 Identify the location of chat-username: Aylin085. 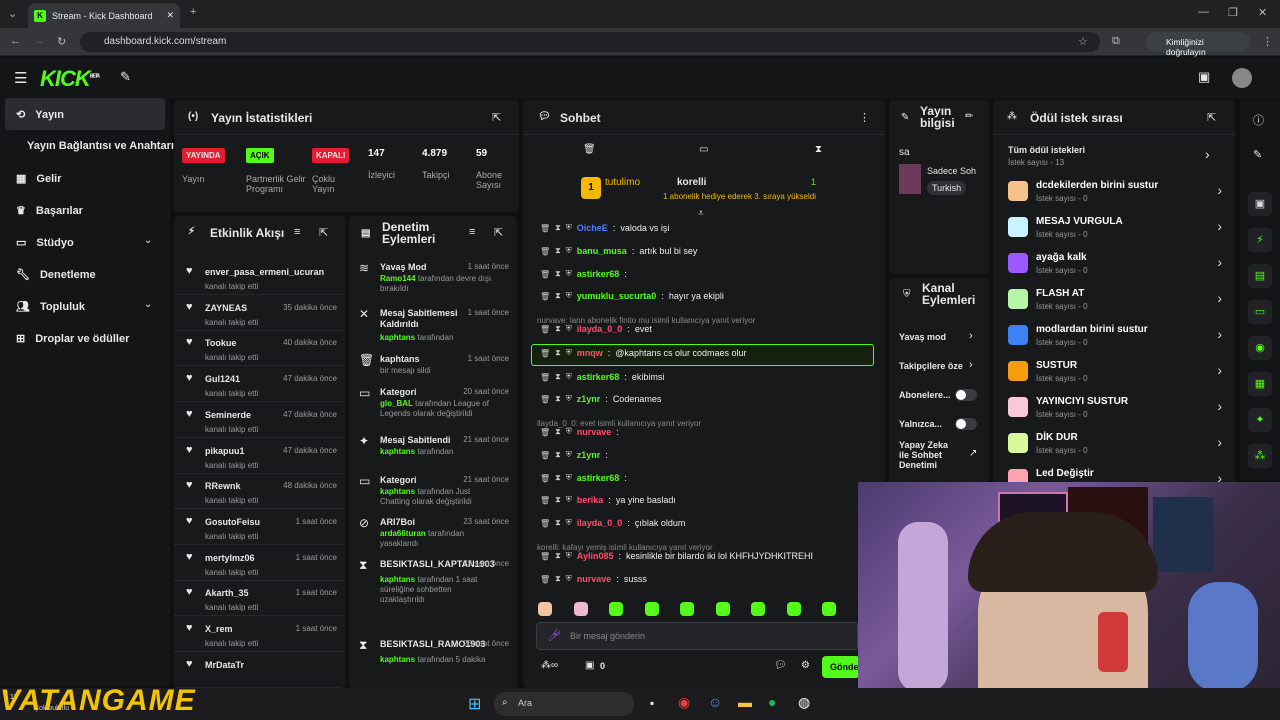
(595, 556).